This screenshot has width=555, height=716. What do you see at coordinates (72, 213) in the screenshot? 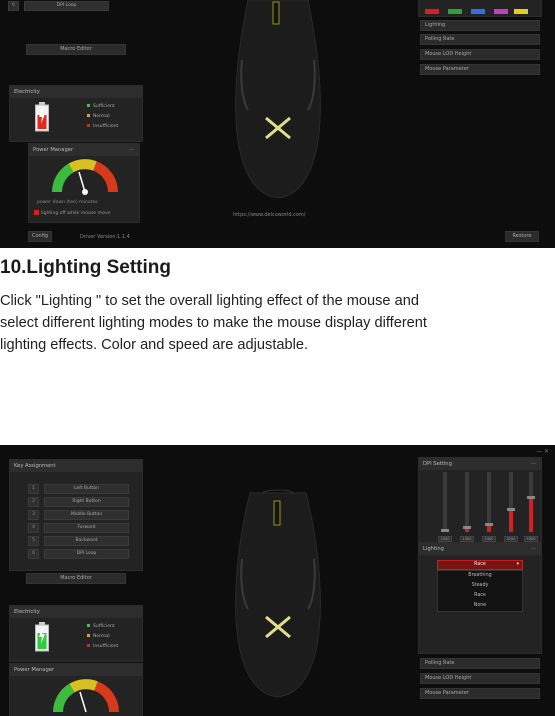
I see `lighting-off-option: lighting off while mouse move` at bounding box center [72, 213].